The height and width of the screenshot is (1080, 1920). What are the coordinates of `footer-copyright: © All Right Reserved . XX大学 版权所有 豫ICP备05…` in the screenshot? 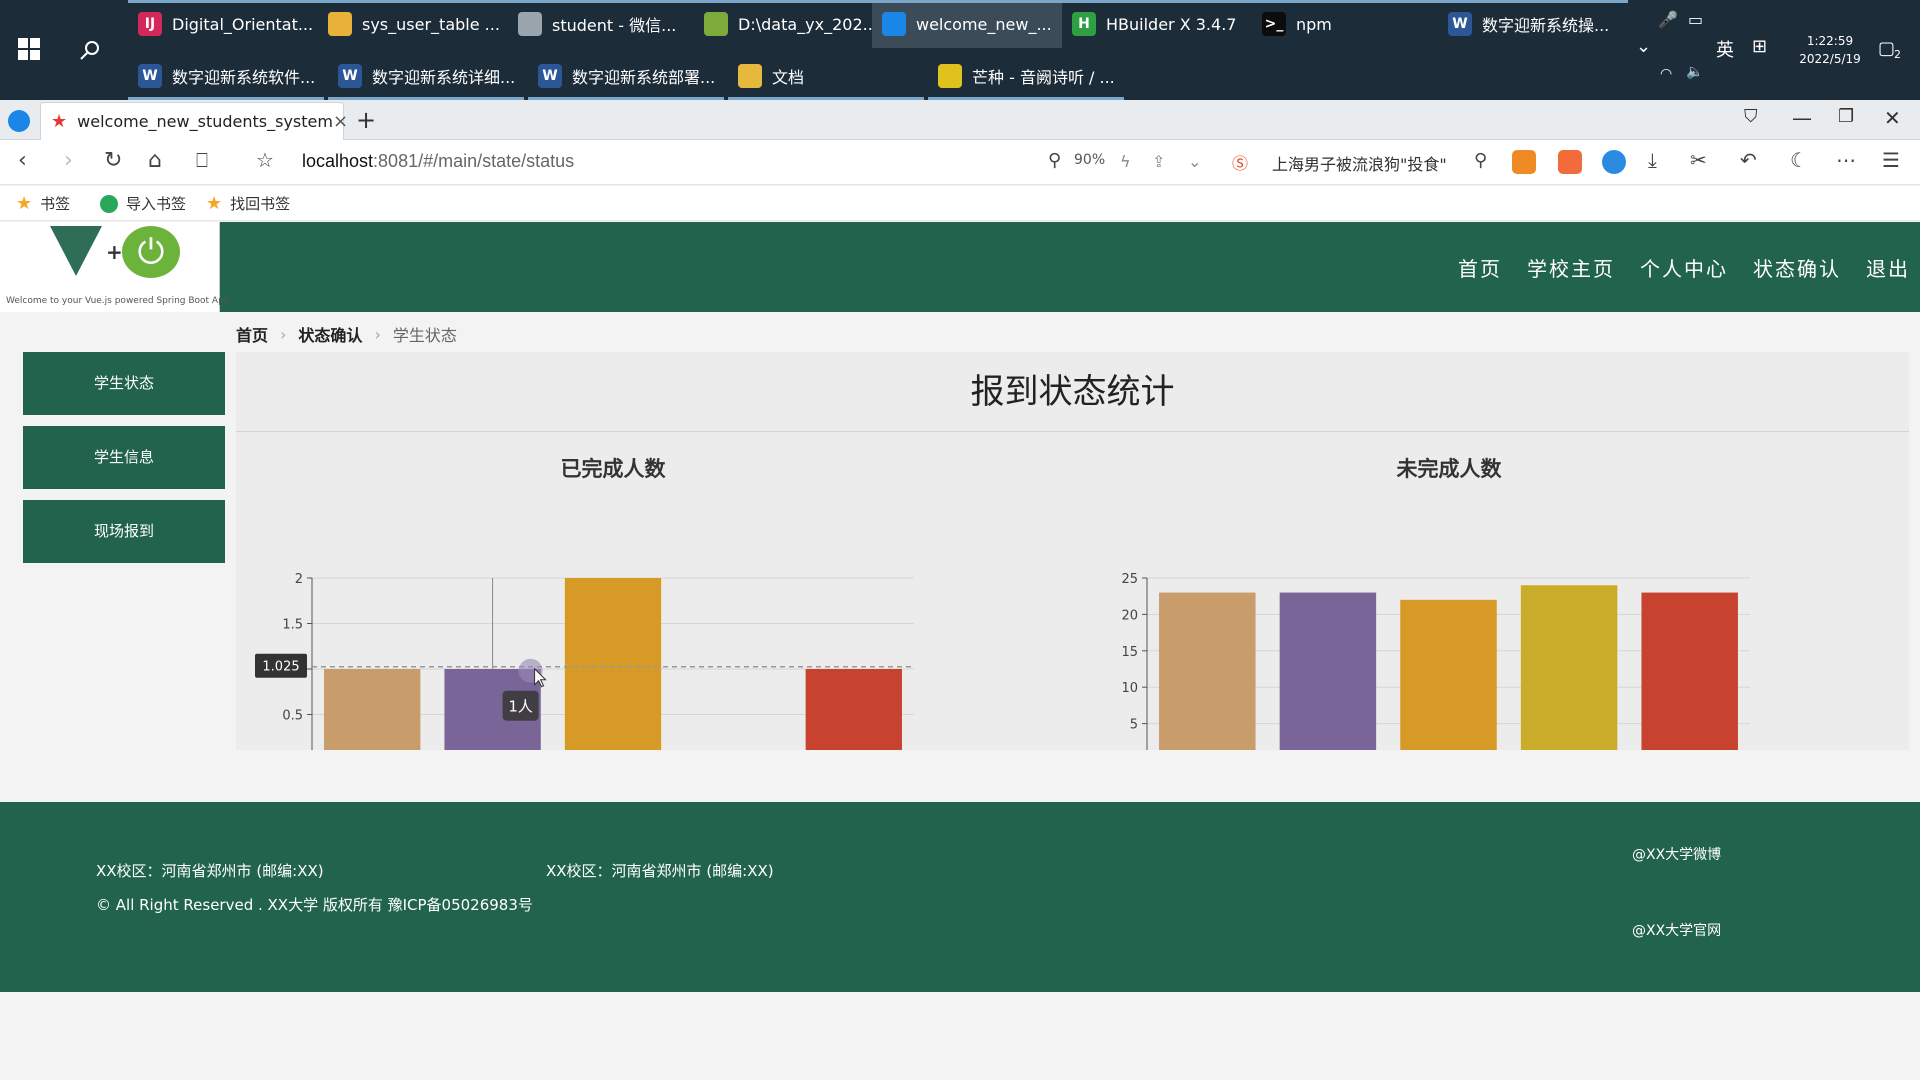 It's located at (314, 905).